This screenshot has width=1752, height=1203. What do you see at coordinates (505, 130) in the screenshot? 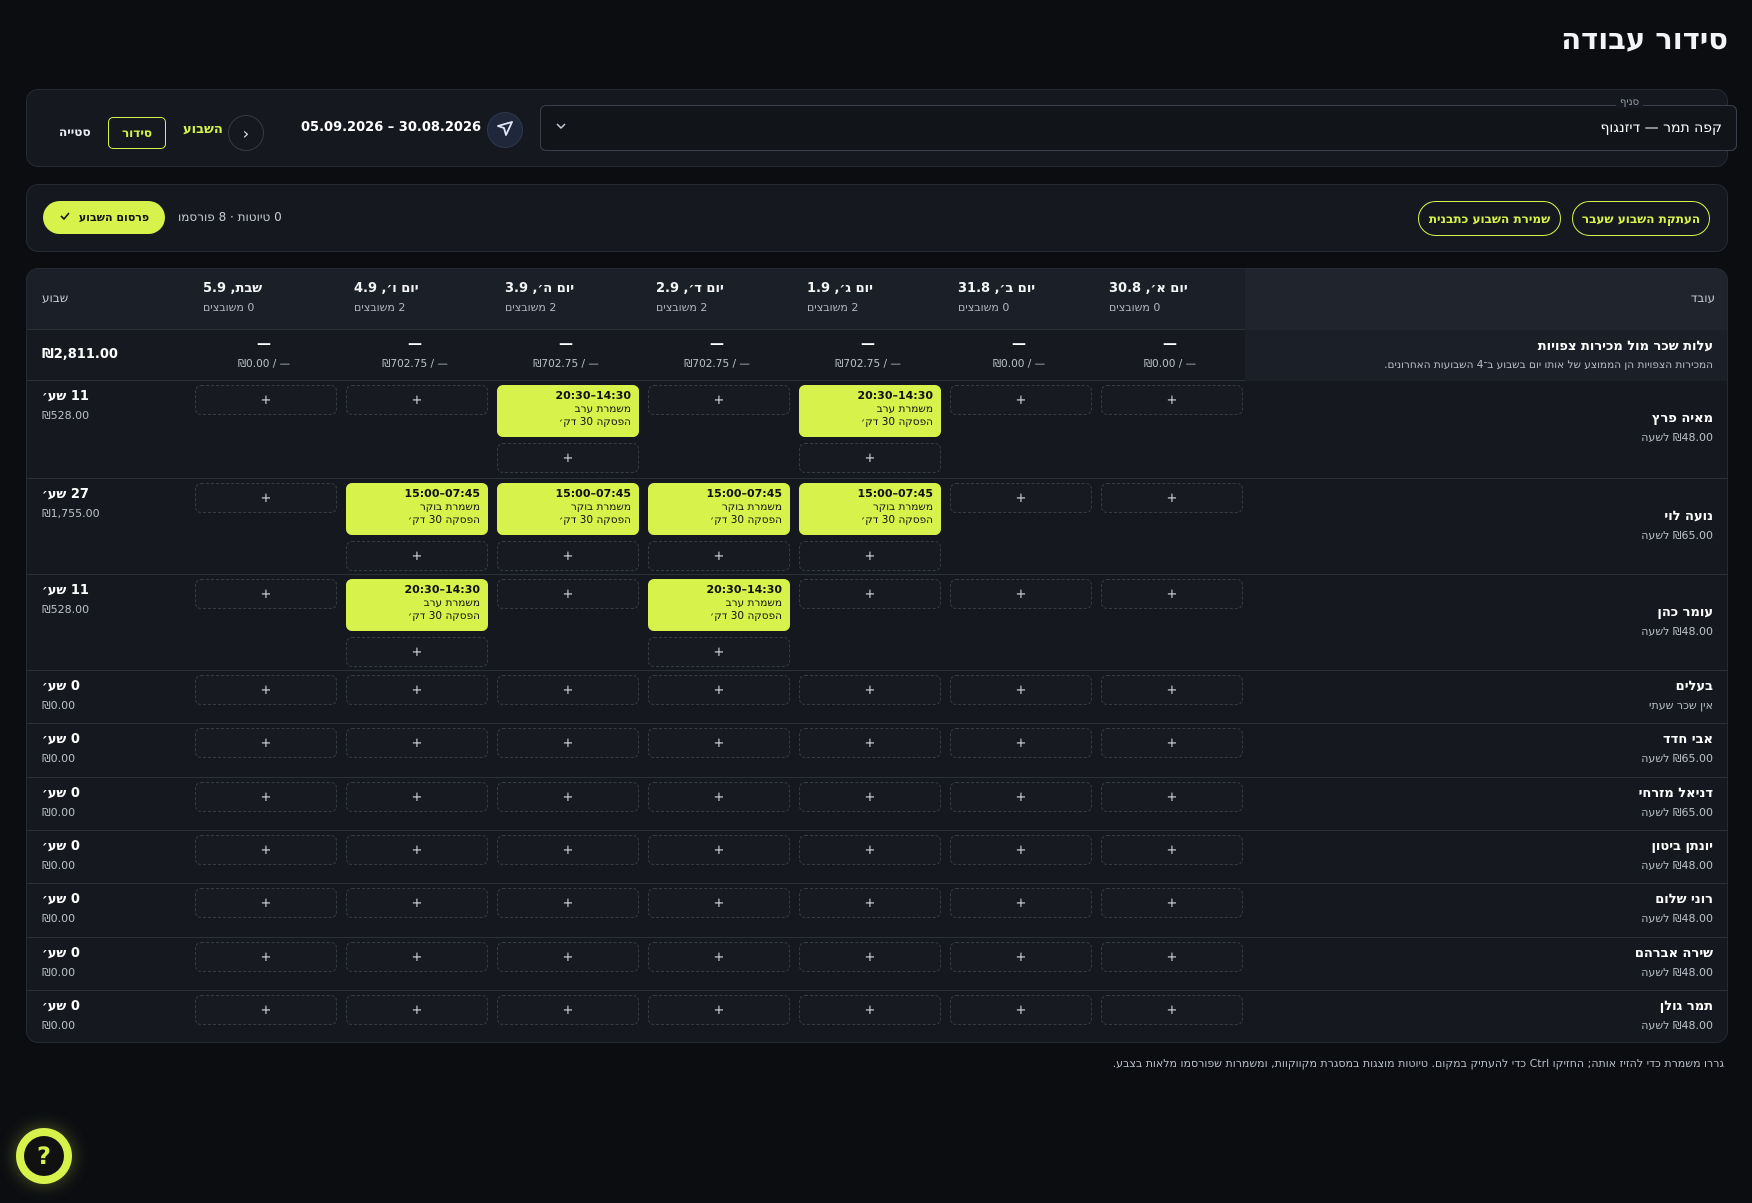
I see `locate-button` at bounding box center [505, 130].